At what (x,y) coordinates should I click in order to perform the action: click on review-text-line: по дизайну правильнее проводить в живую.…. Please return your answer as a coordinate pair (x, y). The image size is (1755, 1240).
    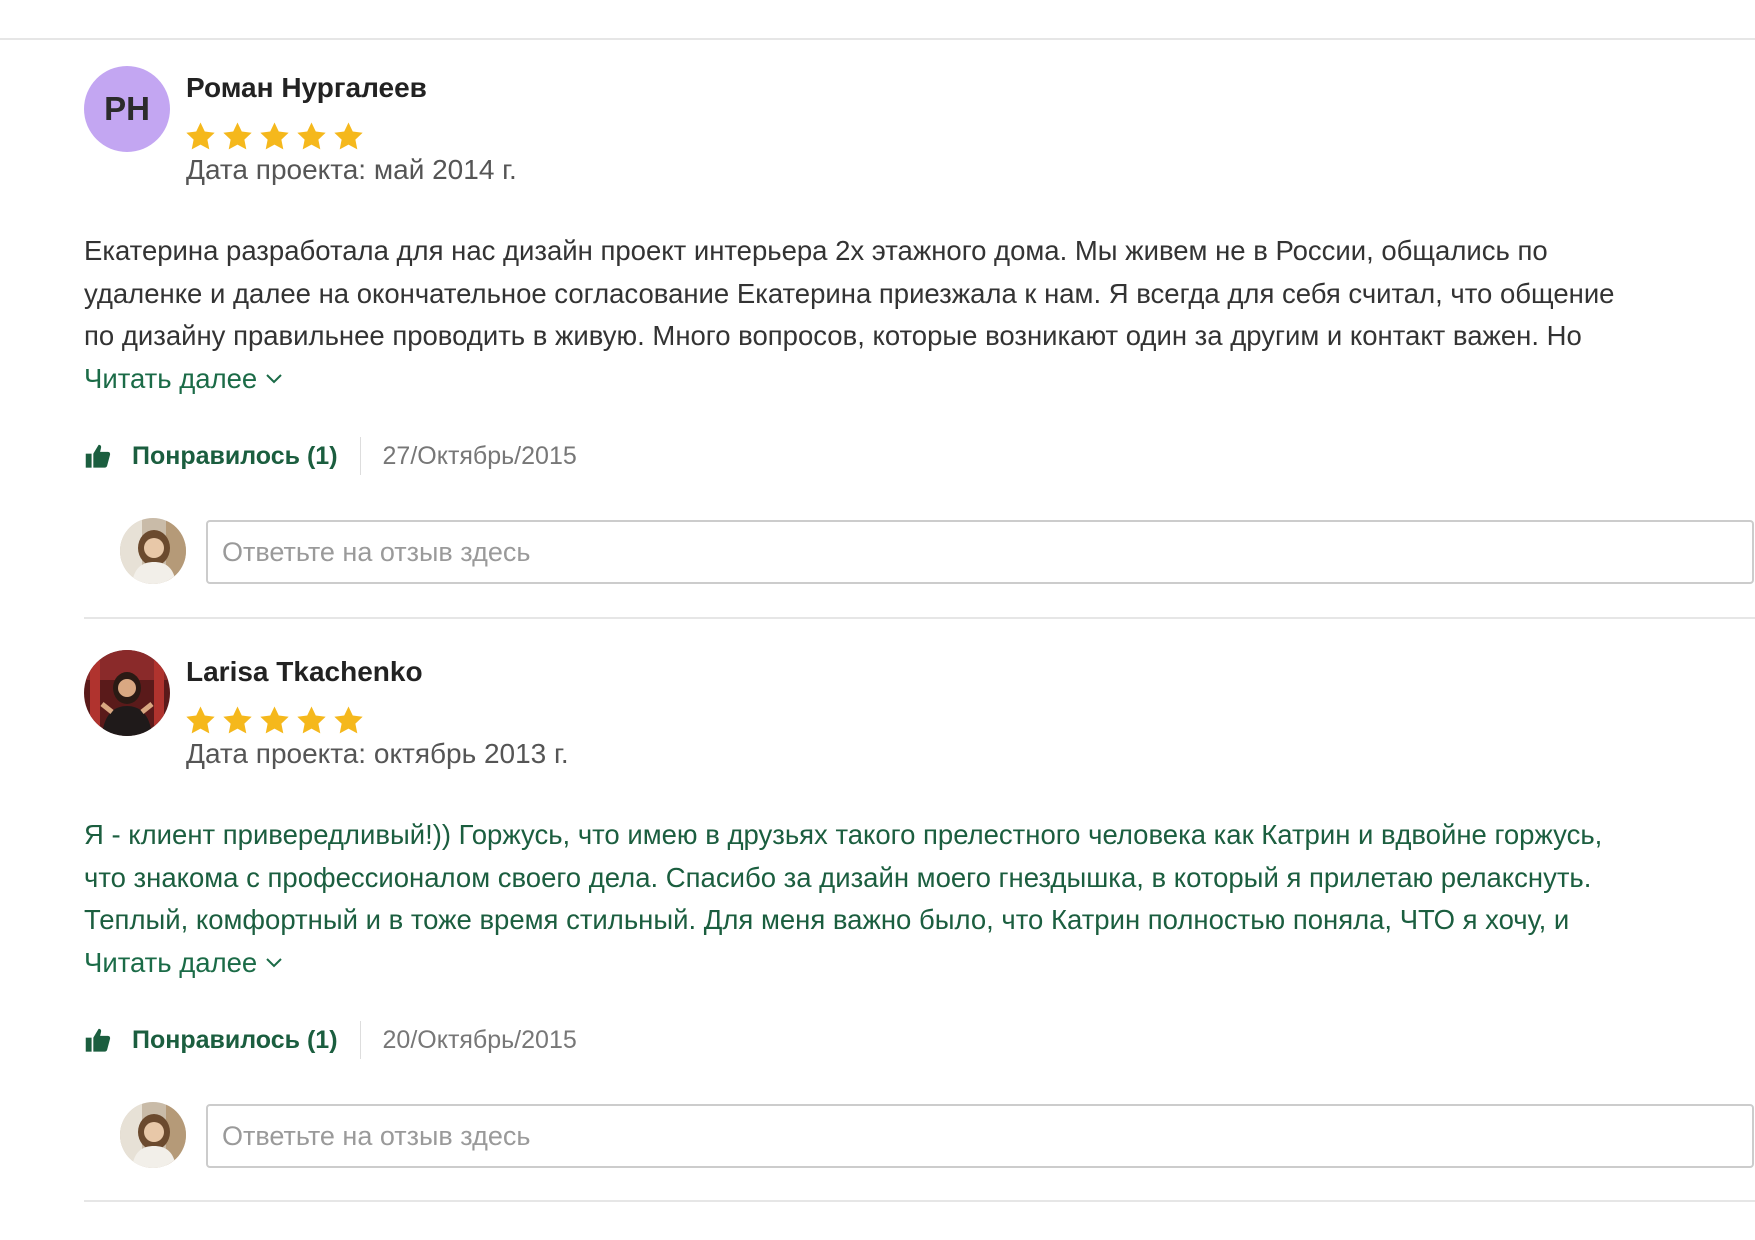
    Looking at the image, I should click on (833, 335).